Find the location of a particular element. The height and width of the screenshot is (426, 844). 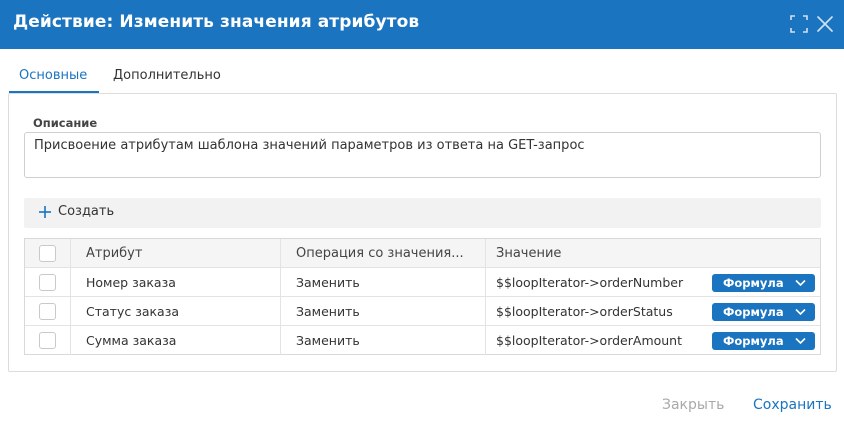

close-button: Закрыть is located at coordinates (693, 405).